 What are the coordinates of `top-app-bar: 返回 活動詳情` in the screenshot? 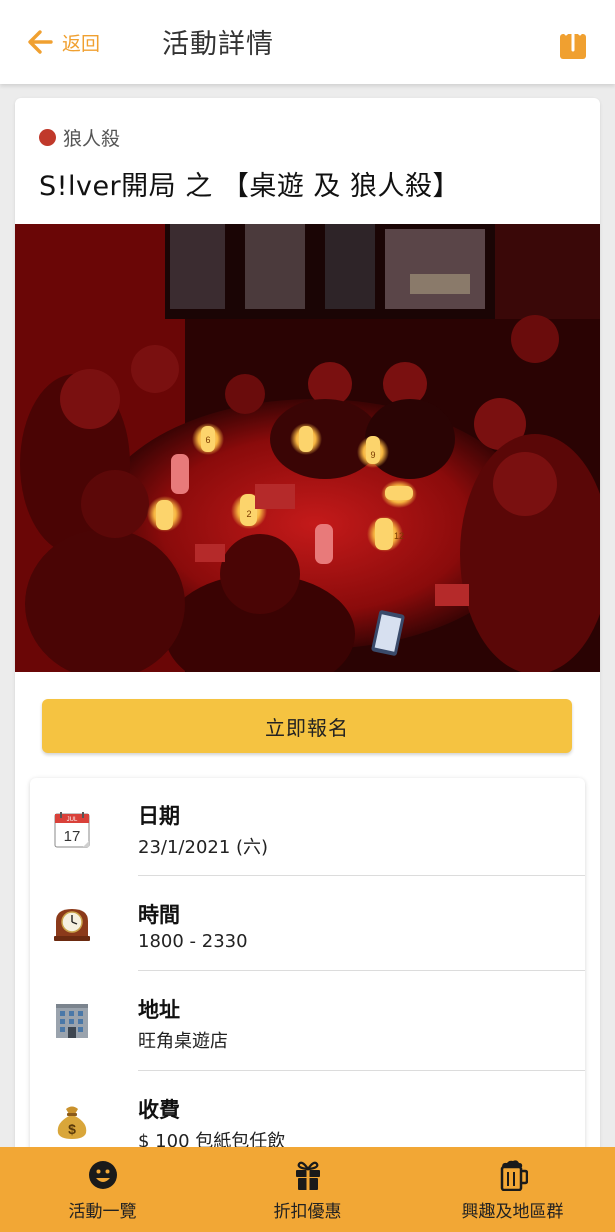 It's located at (307, 42).